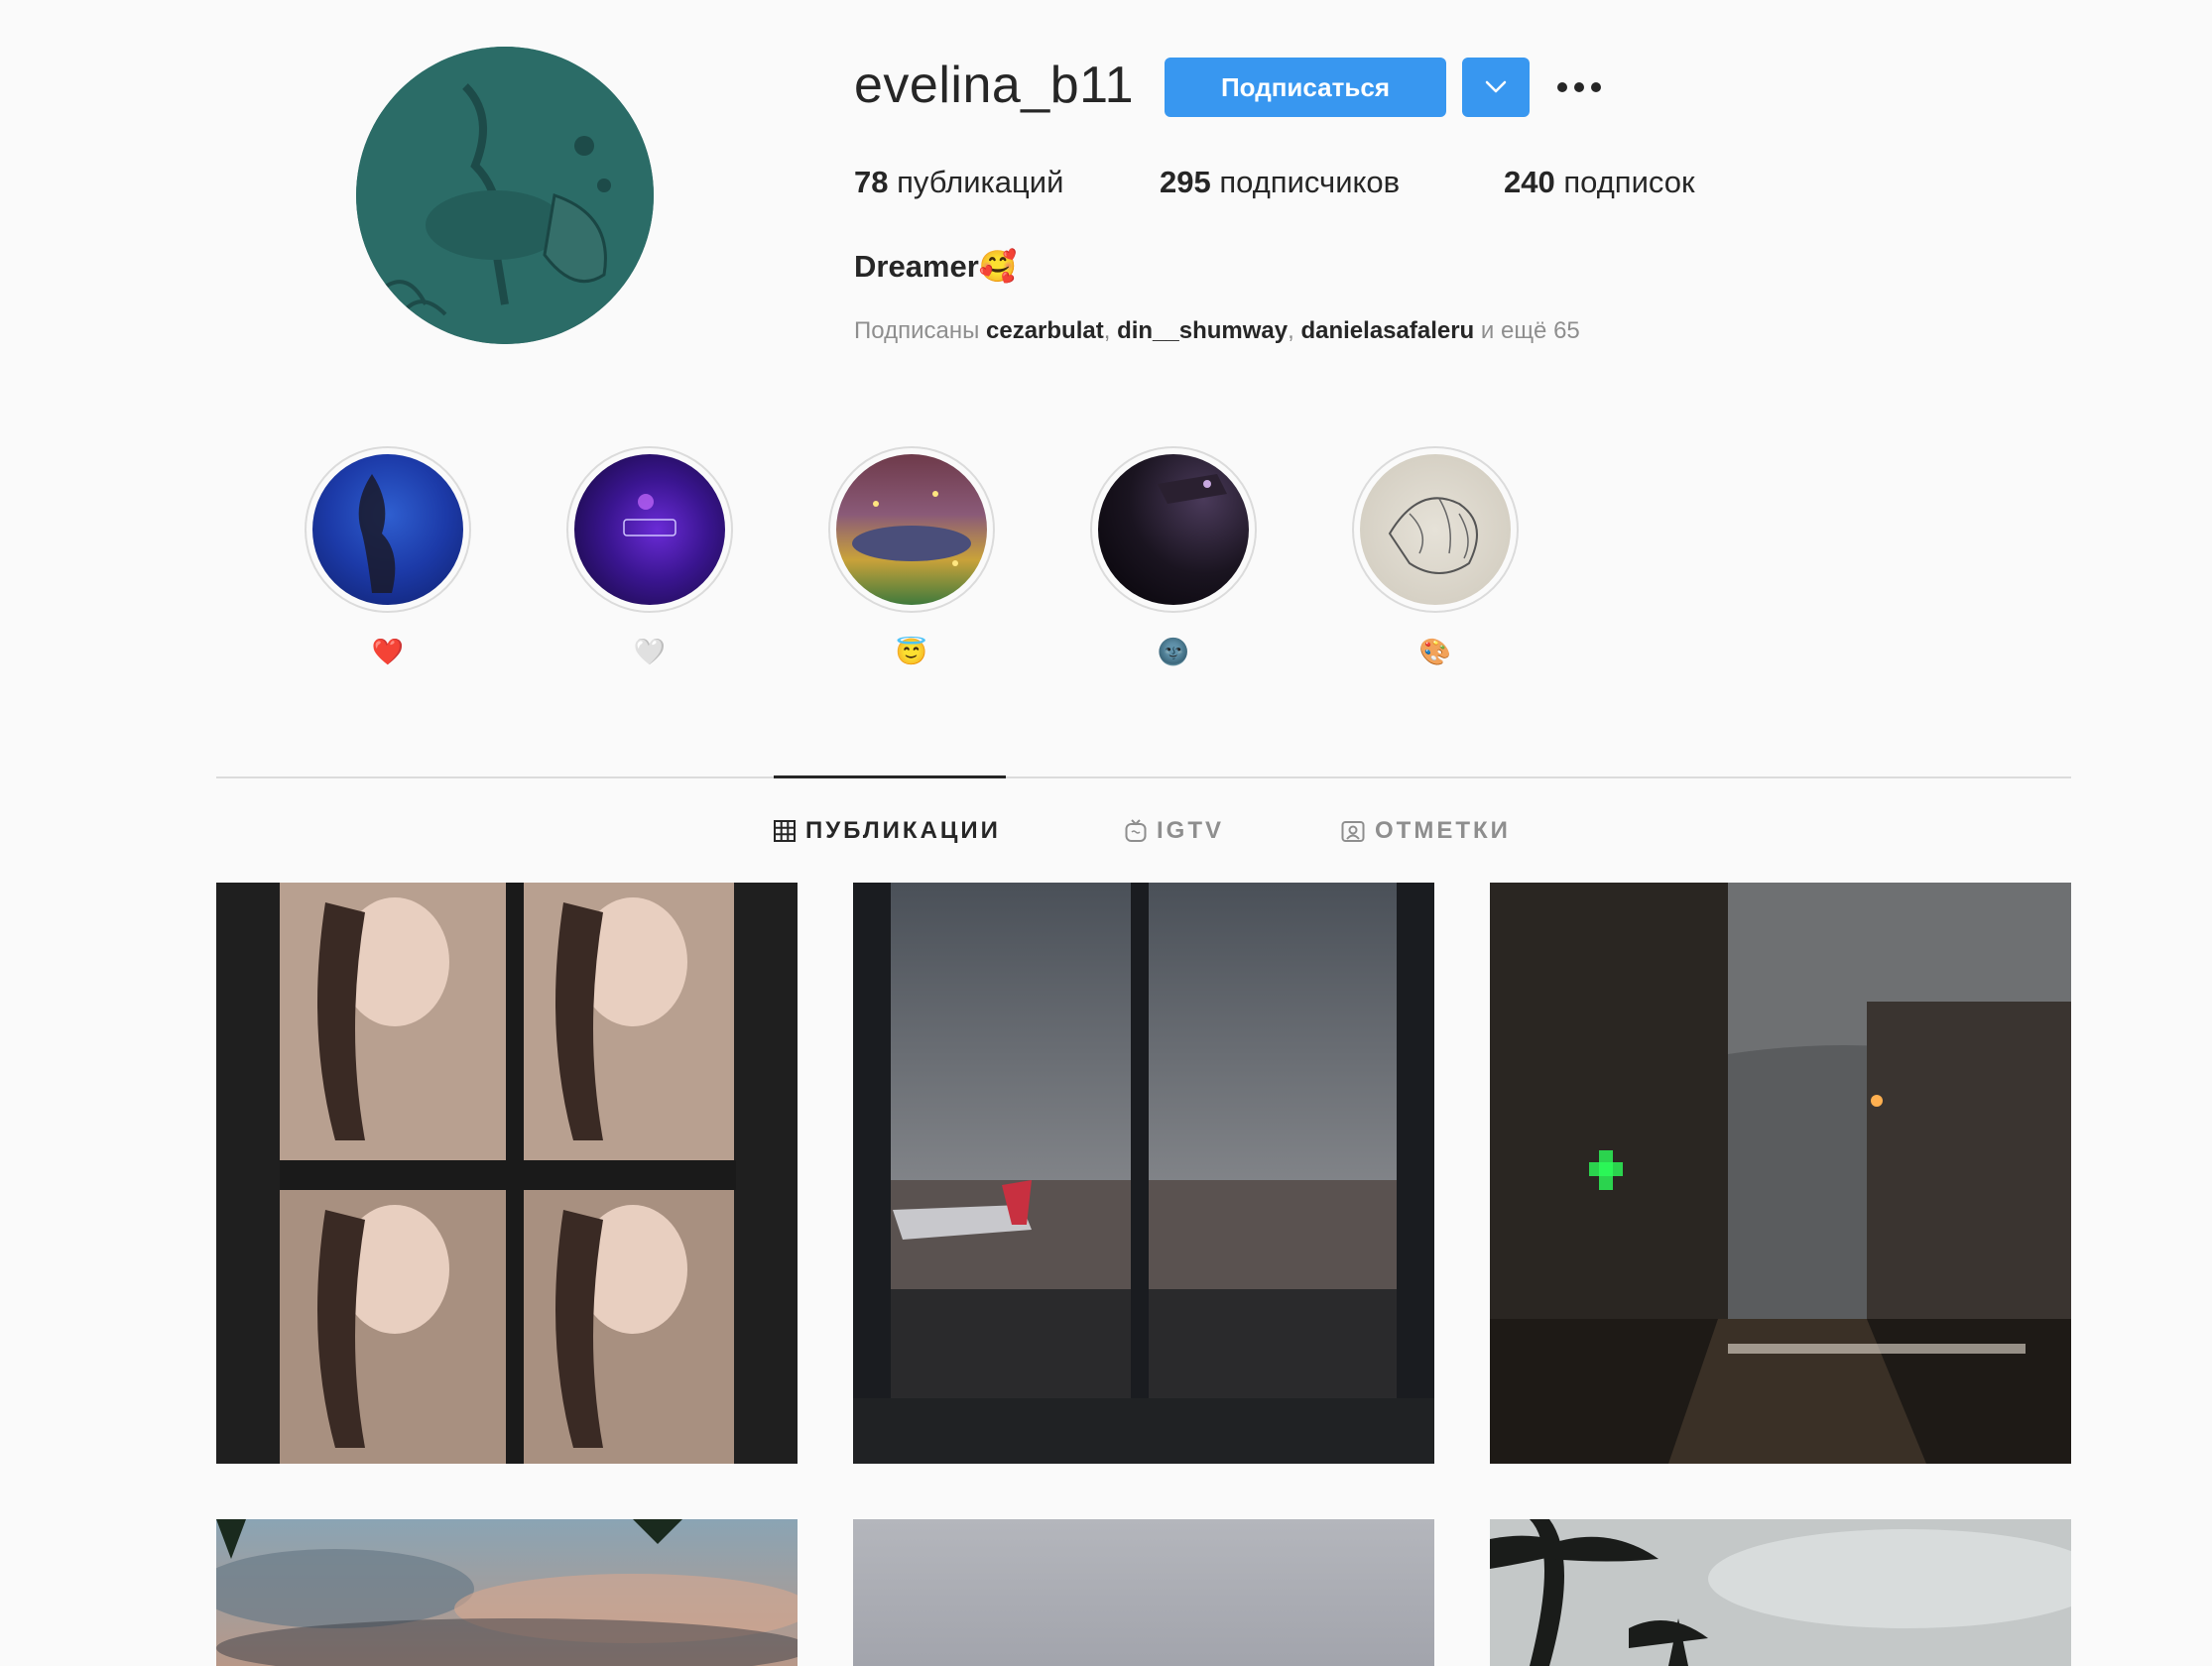  I want to click on suggestions-dropdown-button, so click(1496, 87).